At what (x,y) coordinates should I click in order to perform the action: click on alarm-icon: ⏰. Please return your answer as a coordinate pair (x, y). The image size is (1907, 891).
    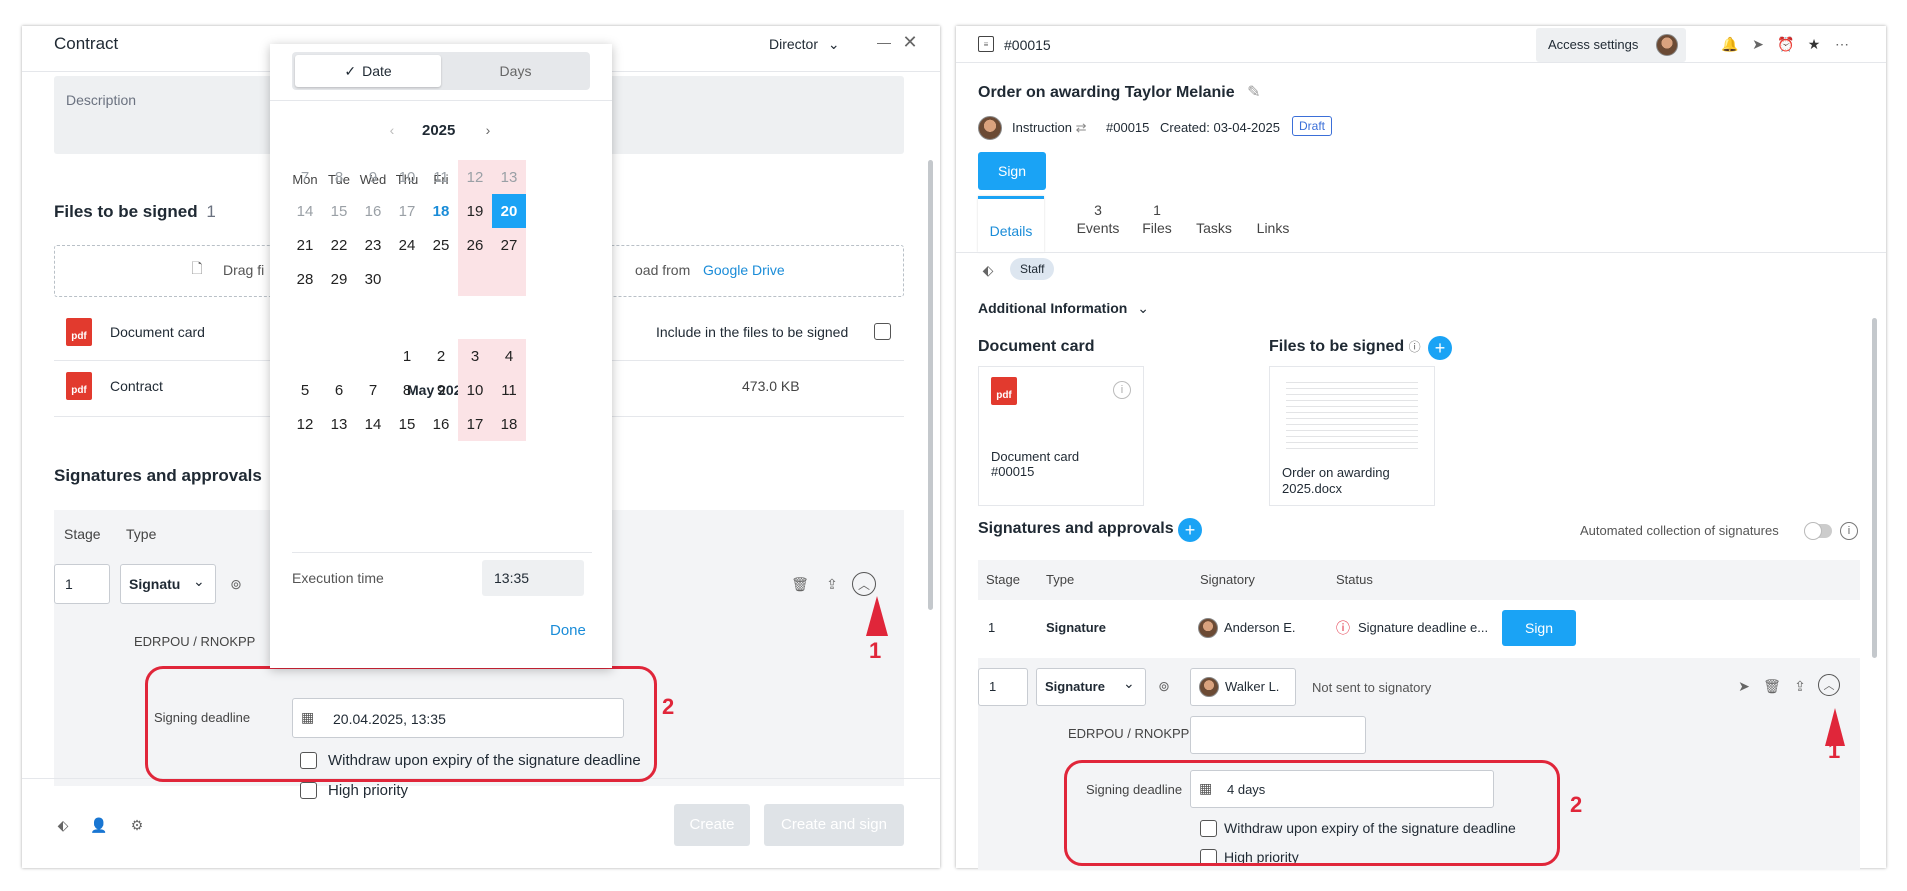
    Looking at the image, I should click on (1786, 44).